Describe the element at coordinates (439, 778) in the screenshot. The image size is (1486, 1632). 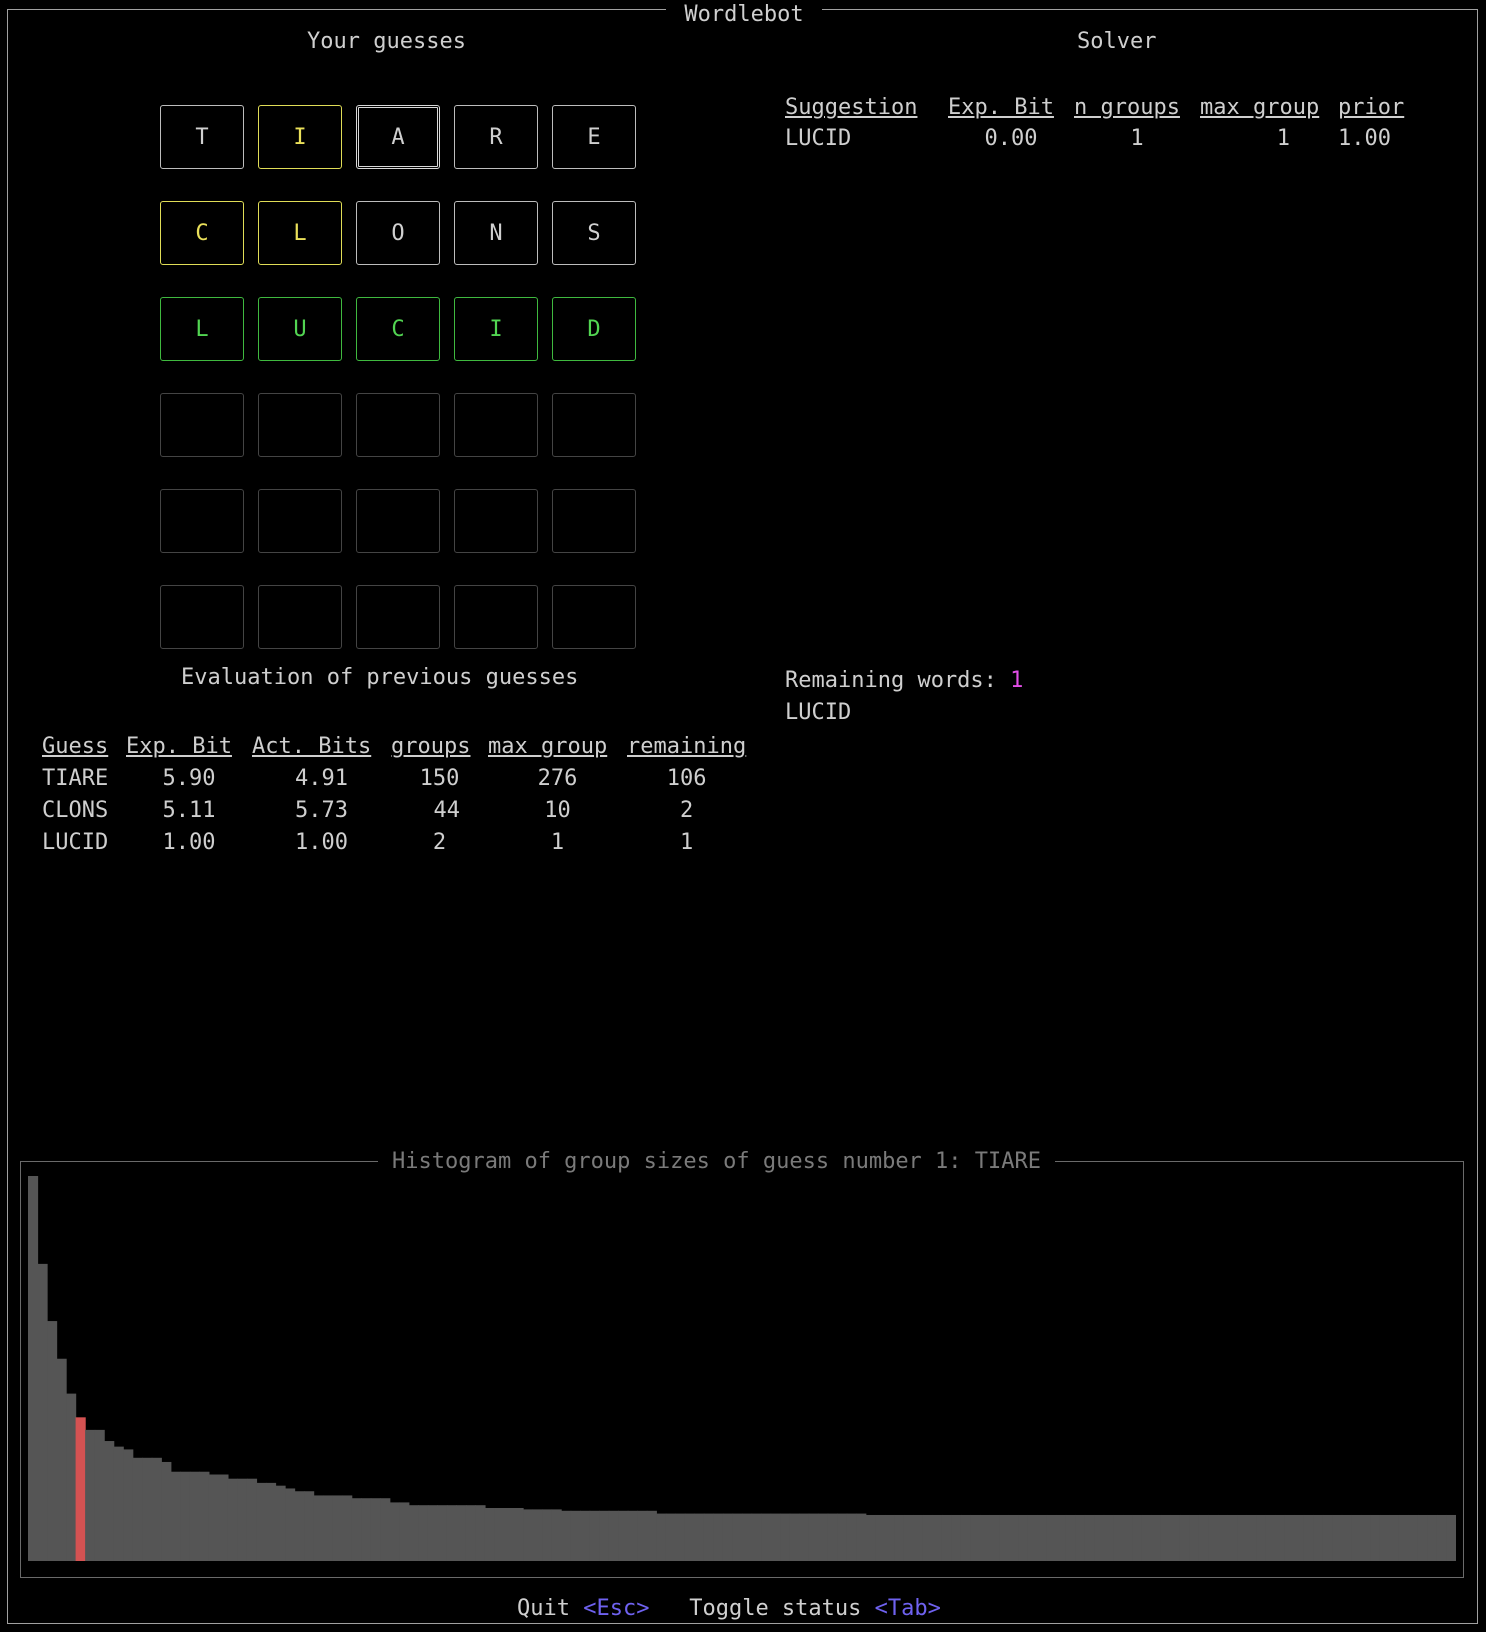
I see `eval-cell-groups: 150` at that location.